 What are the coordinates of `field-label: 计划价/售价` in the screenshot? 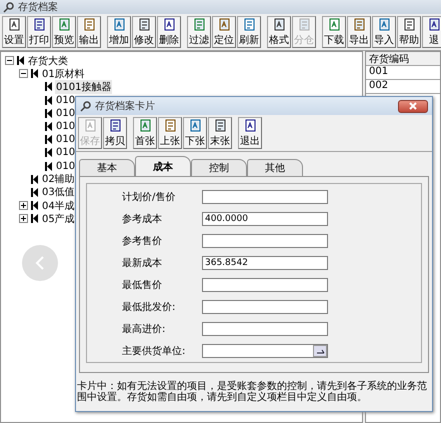 It's located at (149, 197).